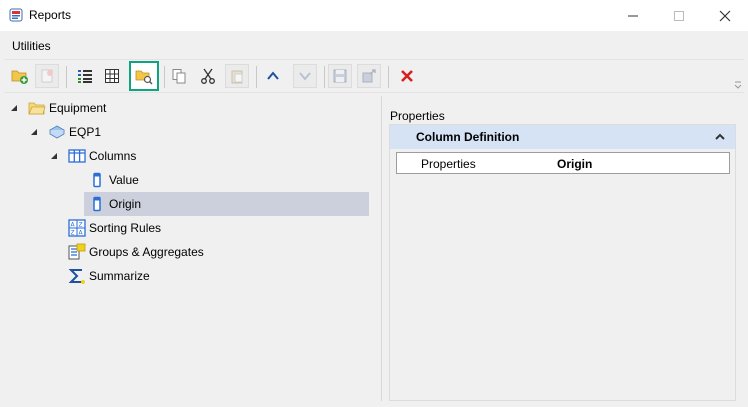  I want to click on save-icon, so click(340, 76).